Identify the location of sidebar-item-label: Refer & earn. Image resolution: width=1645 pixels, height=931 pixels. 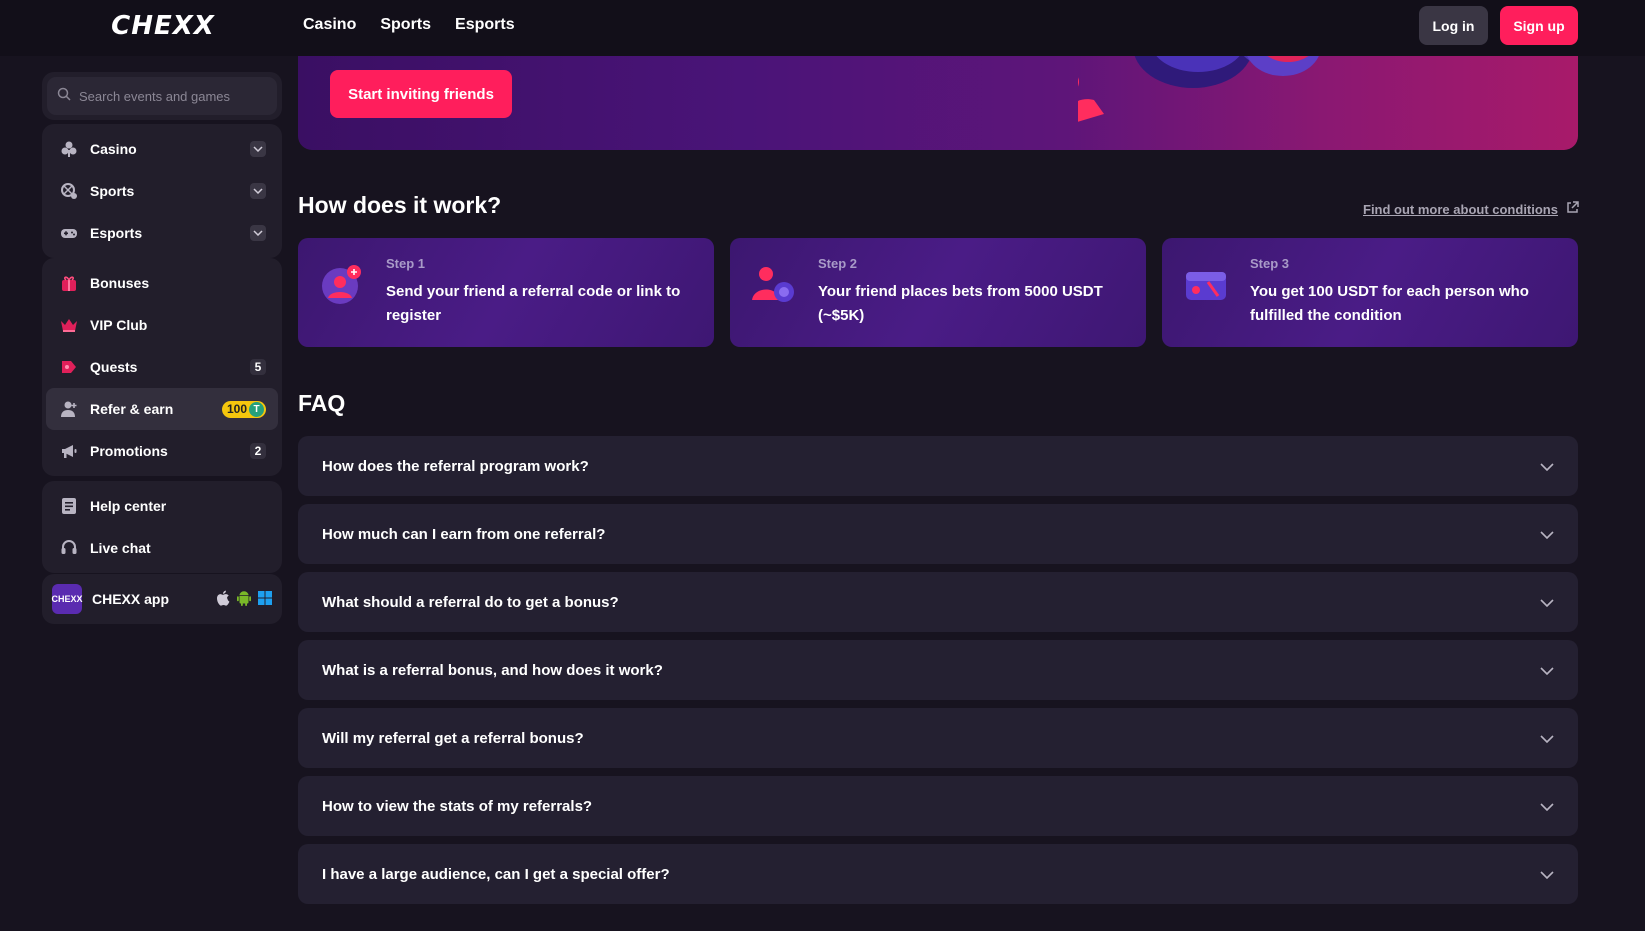
(132, 409).